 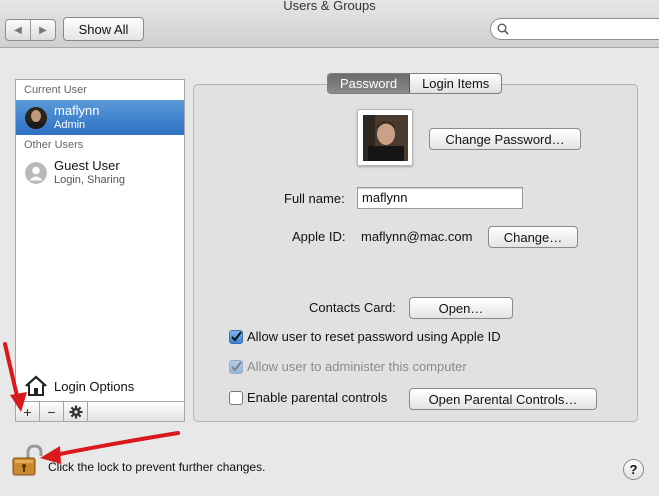 I want to click on guest-user-detail: Login, Sharing, so click(x=89, y=180).